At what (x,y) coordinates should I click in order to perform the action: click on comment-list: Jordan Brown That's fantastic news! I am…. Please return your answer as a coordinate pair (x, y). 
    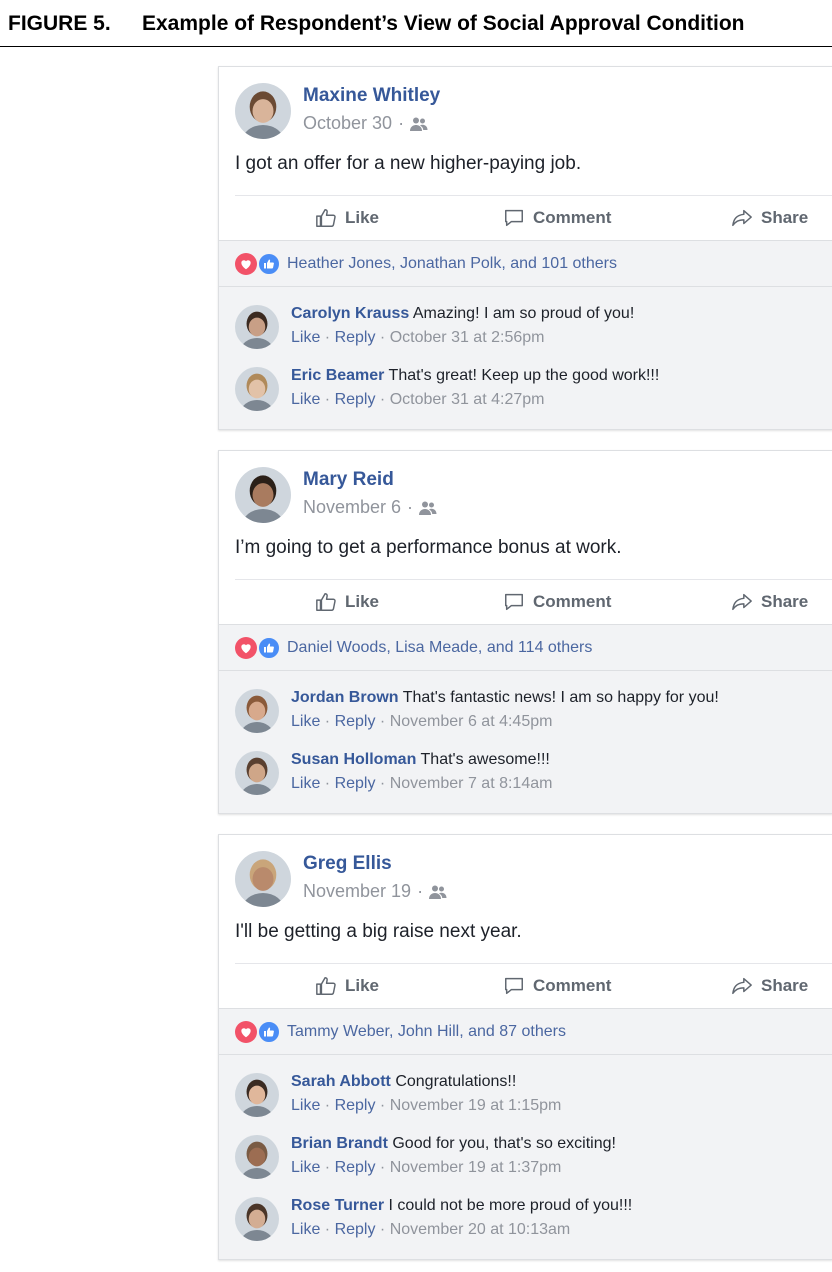
    Looking at the image, I should click on (525, 741).